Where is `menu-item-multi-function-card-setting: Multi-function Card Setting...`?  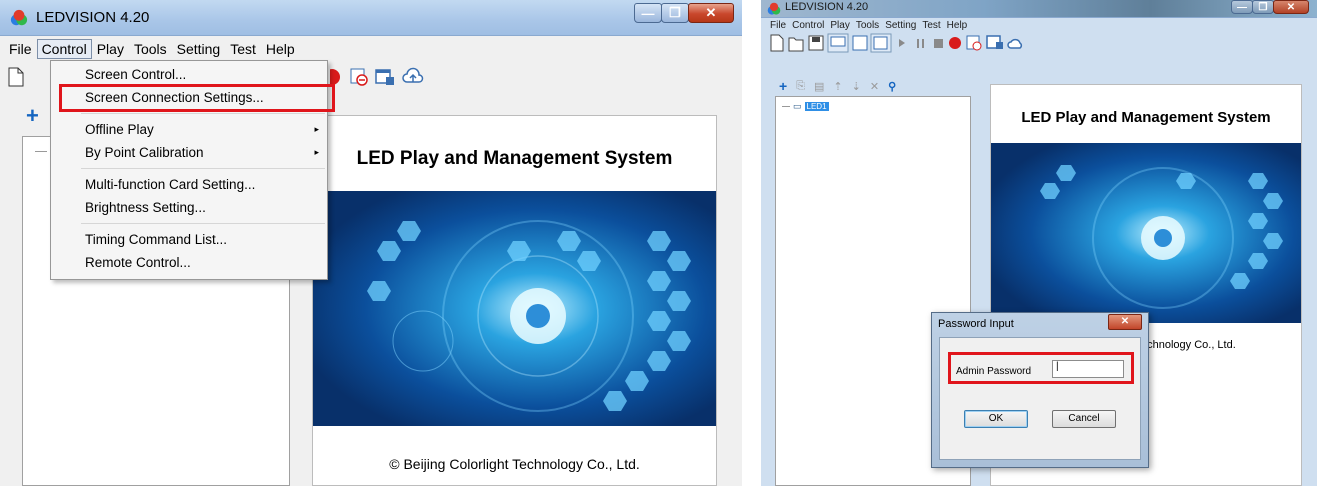
menu-item-multi-function-card-setting: Multi-function Card Setting... is located at coordinates (189, 184).